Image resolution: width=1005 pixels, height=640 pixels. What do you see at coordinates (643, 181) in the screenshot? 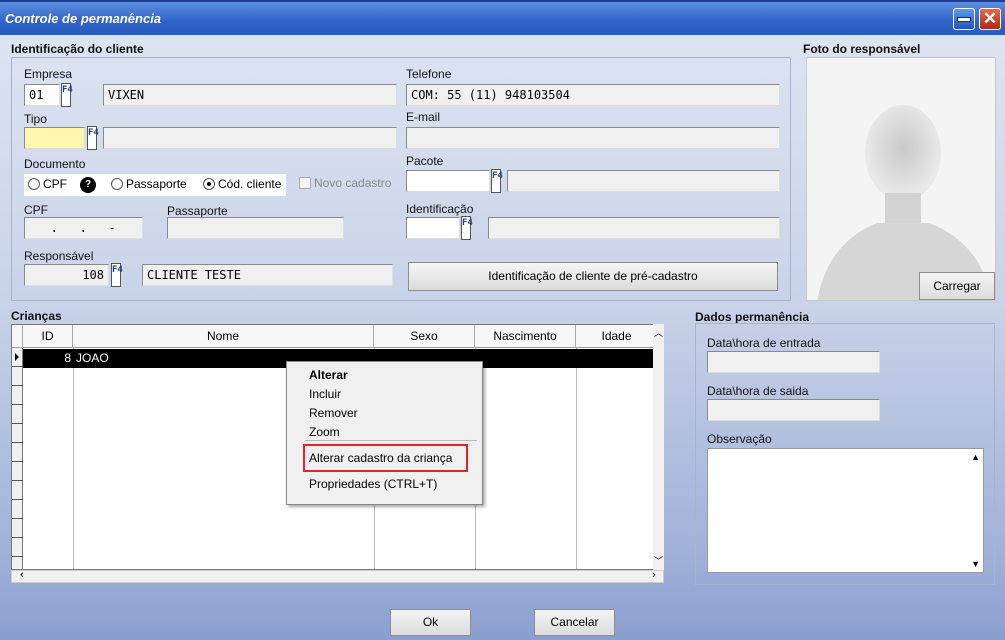
I see `pacote-desc-field` at bounding box center [643, 181].